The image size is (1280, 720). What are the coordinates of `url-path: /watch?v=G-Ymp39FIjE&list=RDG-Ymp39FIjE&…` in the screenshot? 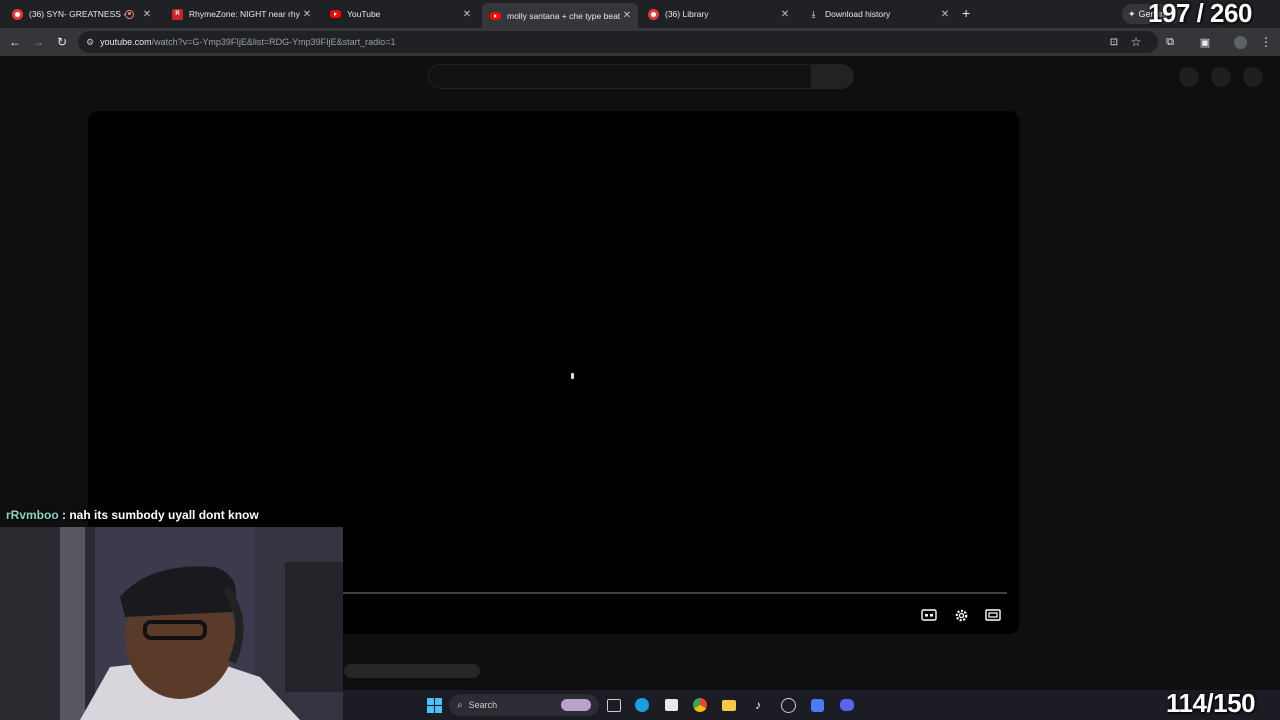 It's located at (273, 42).